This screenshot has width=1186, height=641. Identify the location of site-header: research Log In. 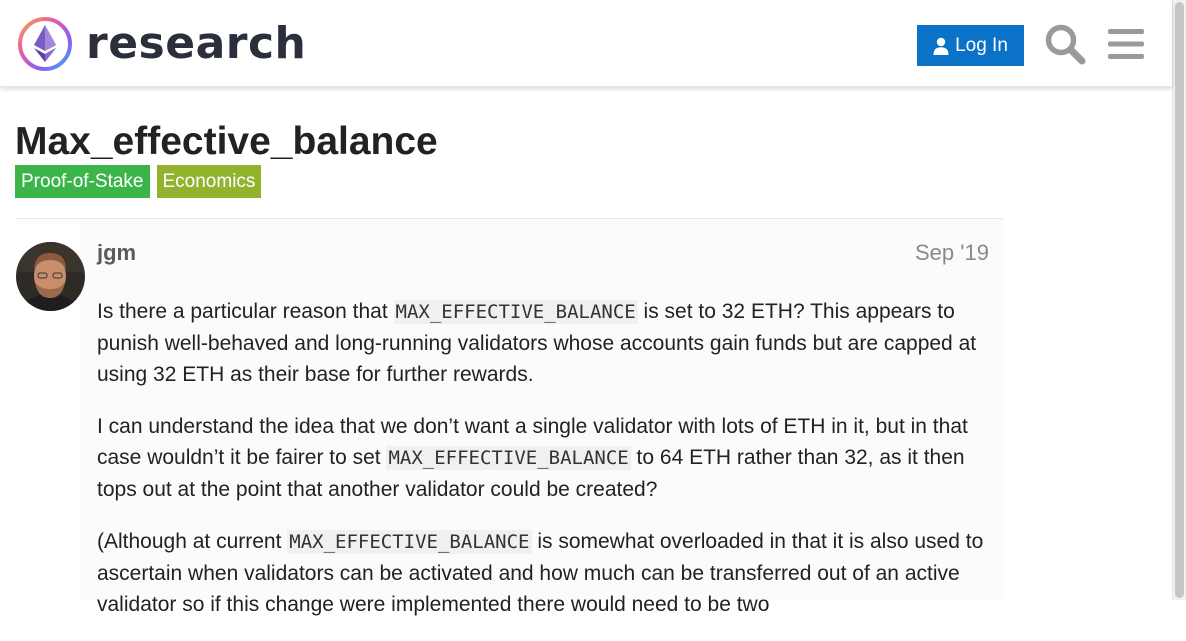
(586, 43).